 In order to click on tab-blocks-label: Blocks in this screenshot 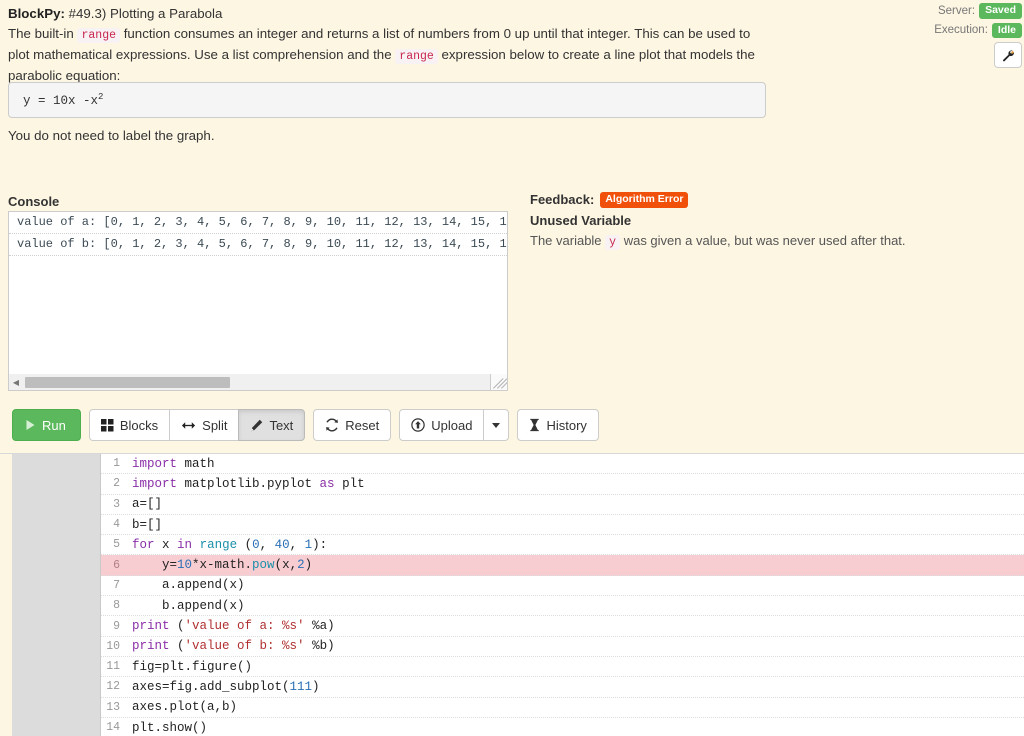, I will do `click(139, 425)`.